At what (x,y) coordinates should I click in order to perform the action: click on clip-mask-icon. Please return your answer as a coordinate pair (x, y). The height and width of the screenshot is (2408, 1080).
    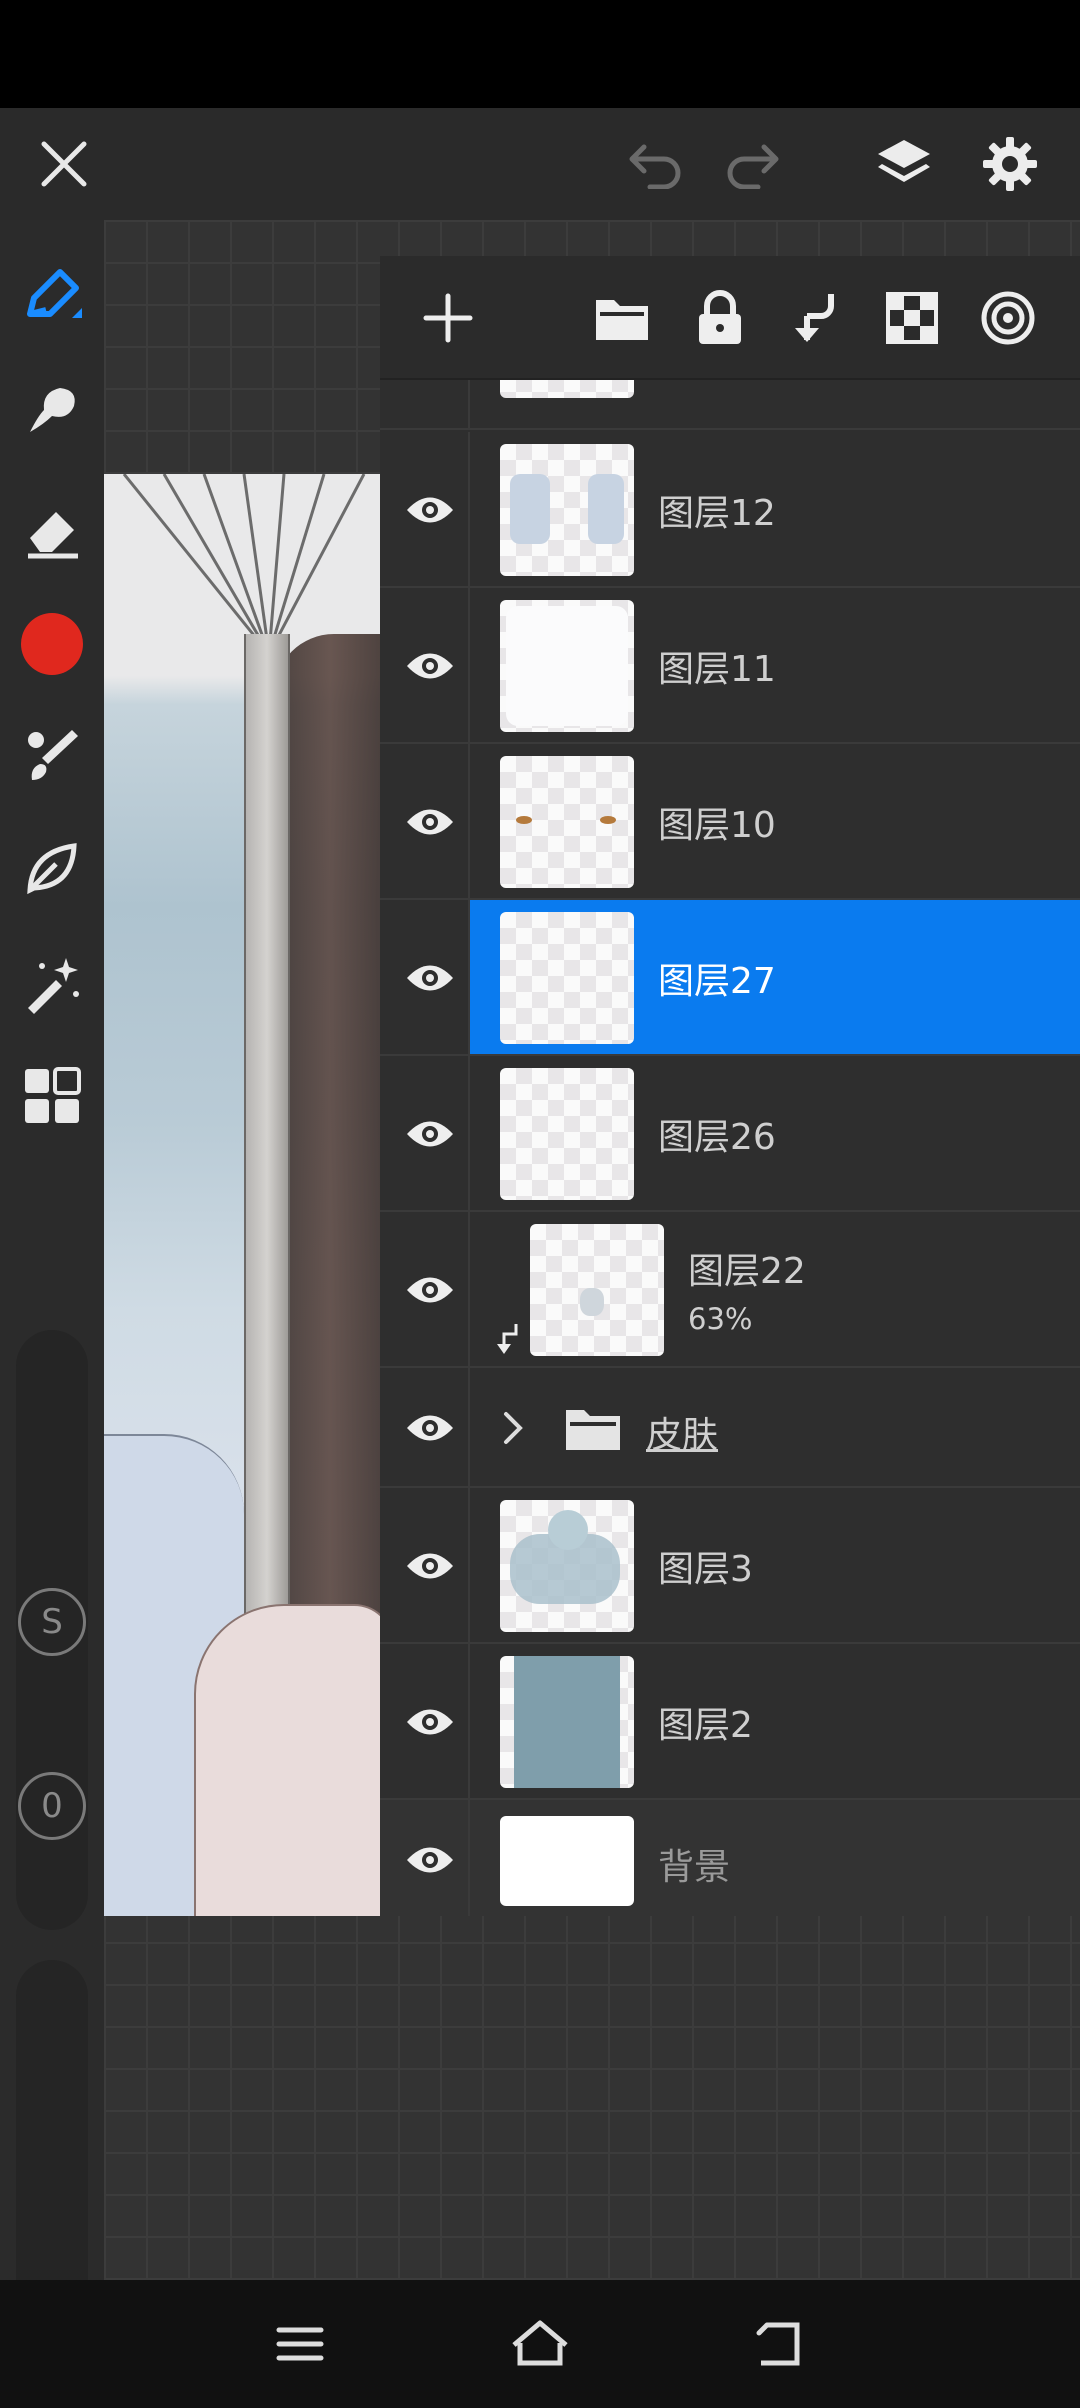
    Looking at the image, I should click on (816, 318).